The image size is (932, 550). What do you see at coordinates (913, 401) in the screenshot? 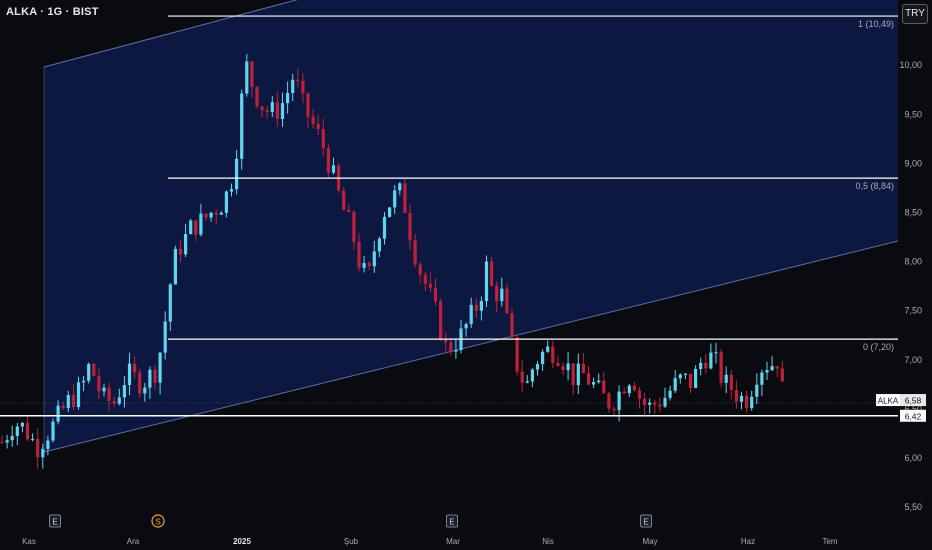
I see `last-price-tag: 6,58` at bounding box center [913, 401].